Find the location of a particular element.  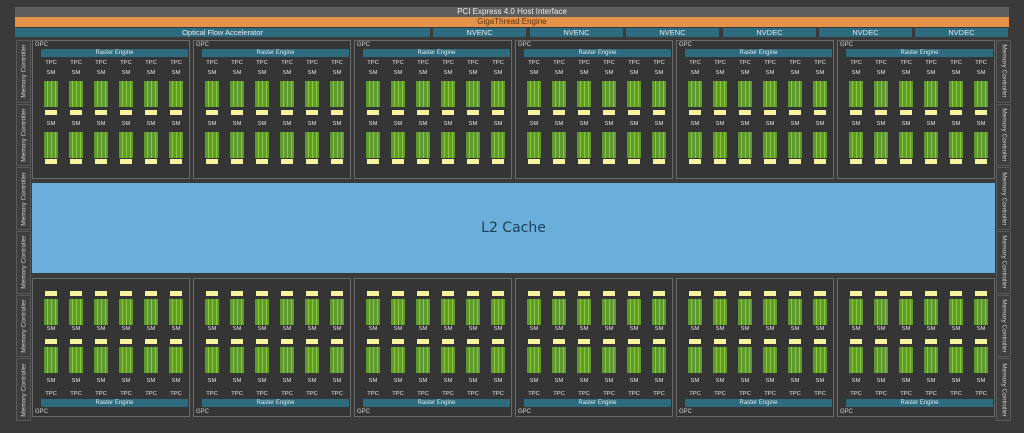

memory-controller-right-4: Memory Controller is located at coordinates (1003, 262).